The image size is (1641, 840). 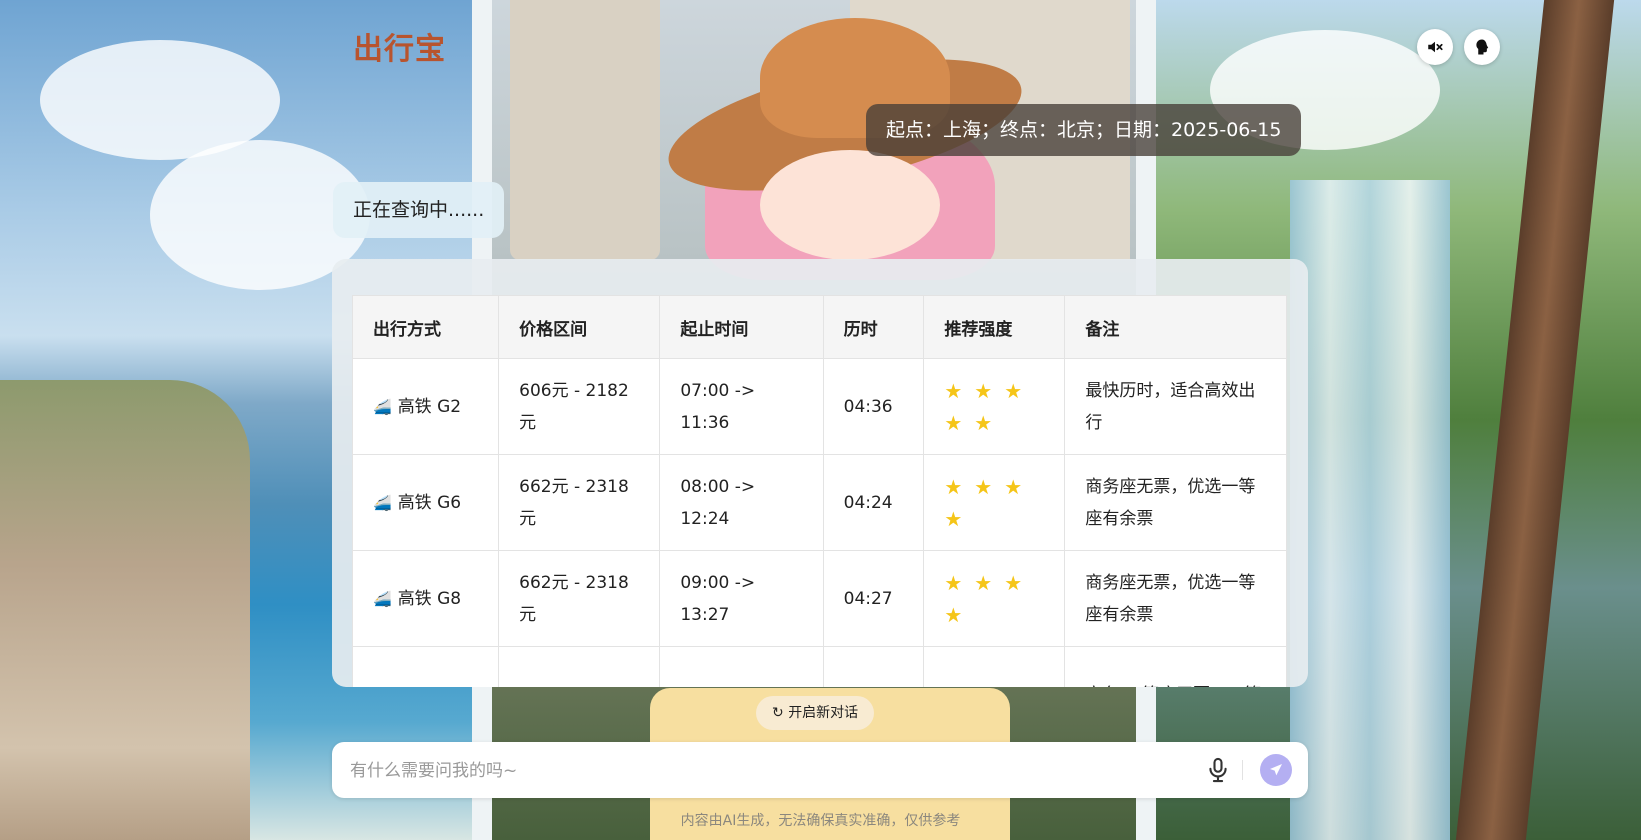 What do you see at coordinates (1175, 406) in the screenshot?
I see `cell-note: 最快历时，适合高效出行` at bounding box center [1175, 406].